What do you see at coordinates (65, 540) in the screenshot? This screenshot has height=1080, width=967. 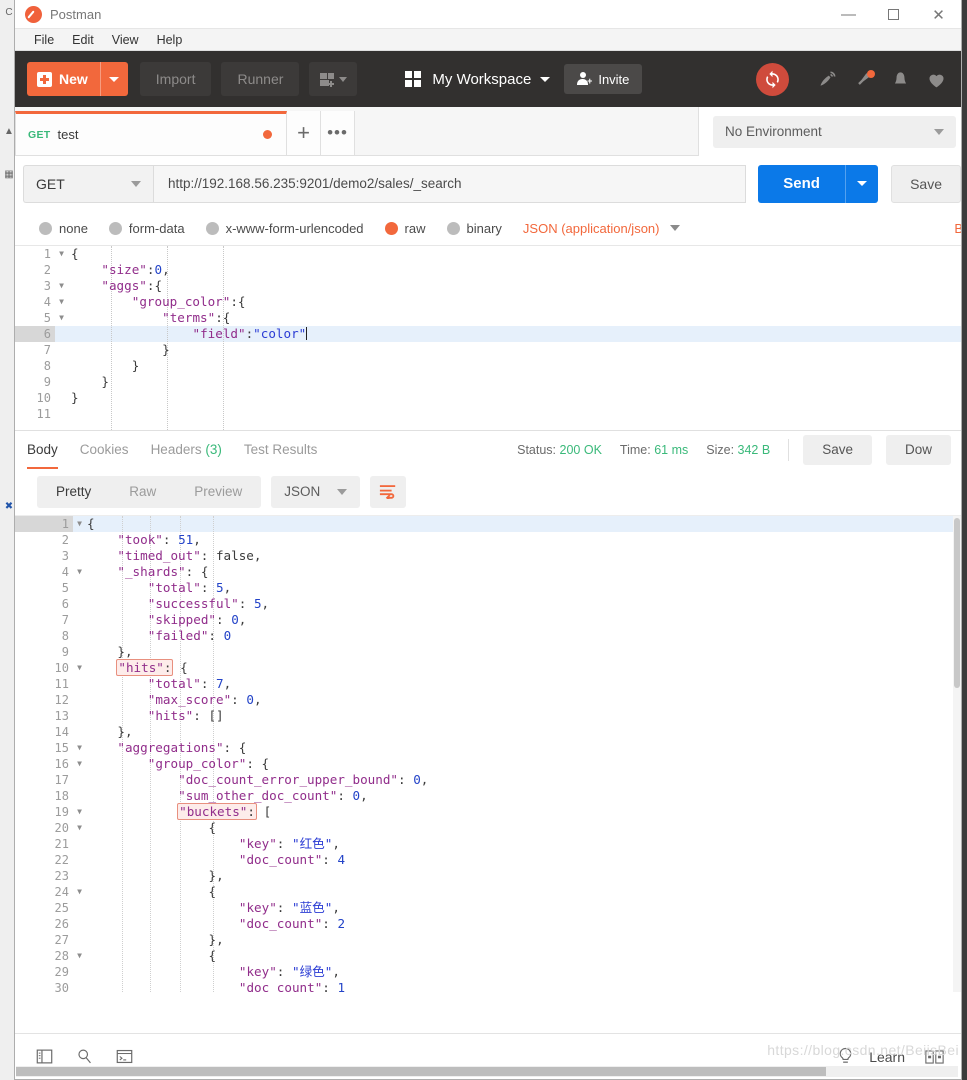 I see `line-number: 2` at bounding box center [65, 540].